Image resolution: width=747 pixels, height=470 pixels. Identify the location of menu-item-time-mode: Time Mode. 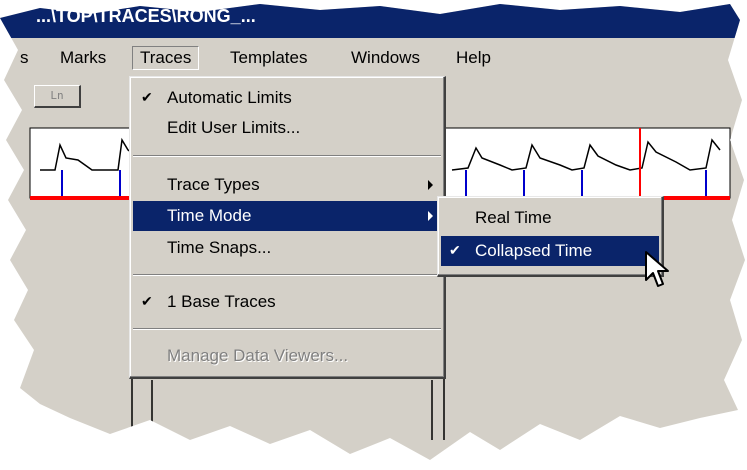
(287, 216).